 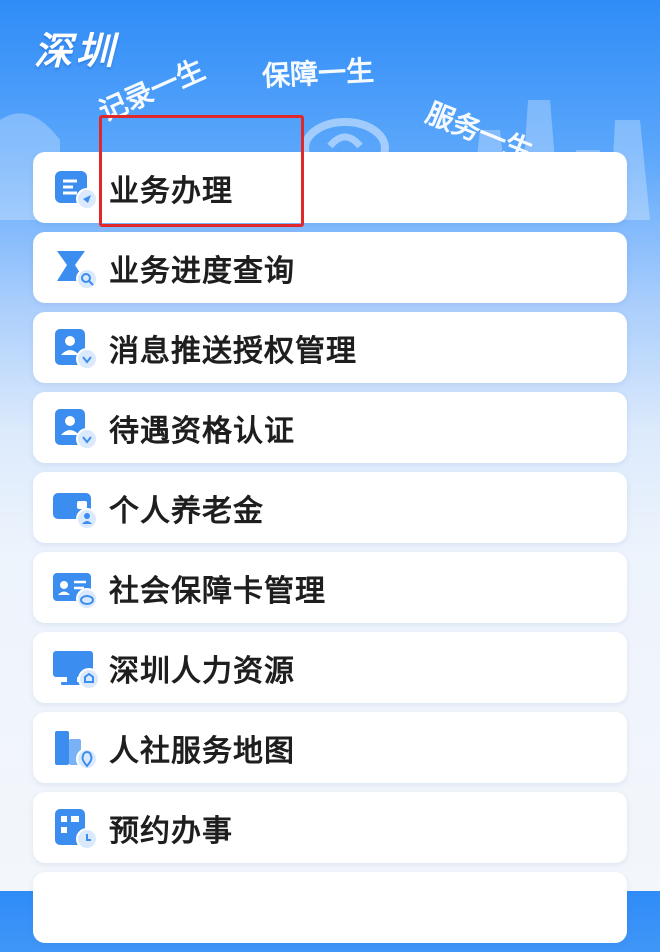 What do you see at coordinates (318, 73) in the screenshot?
I see `slogan-protect: 保障一生` at bounding box center [318, 73].